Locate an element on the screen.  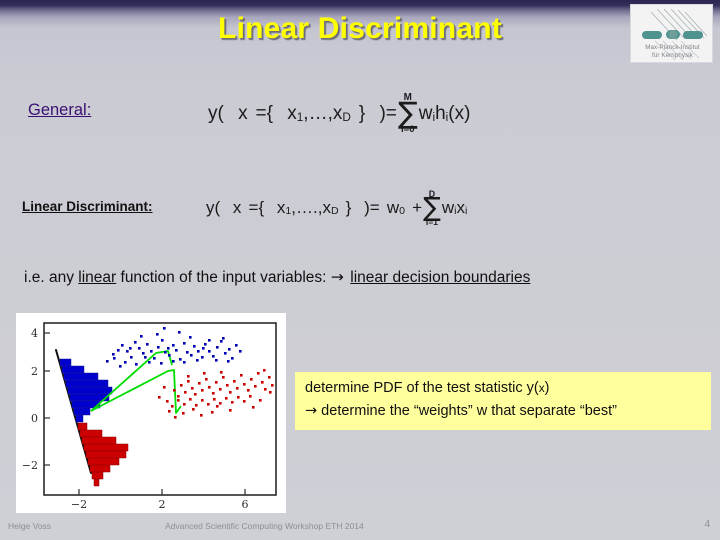
formula-general-summation: M ∑ i=0 is located at coordinates (408, 114).